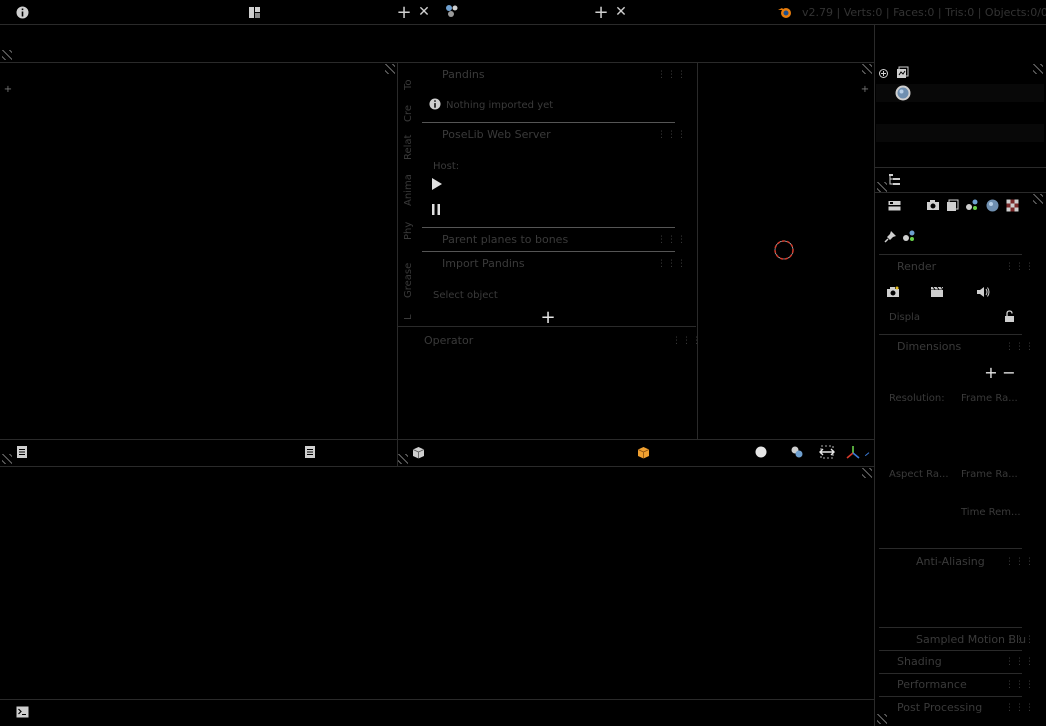 The height and width of the screenshot is (726, 1046). Describe the element at coordinates (408, 231) in the screenshot. I see `tab-physics: Phy` at that location.